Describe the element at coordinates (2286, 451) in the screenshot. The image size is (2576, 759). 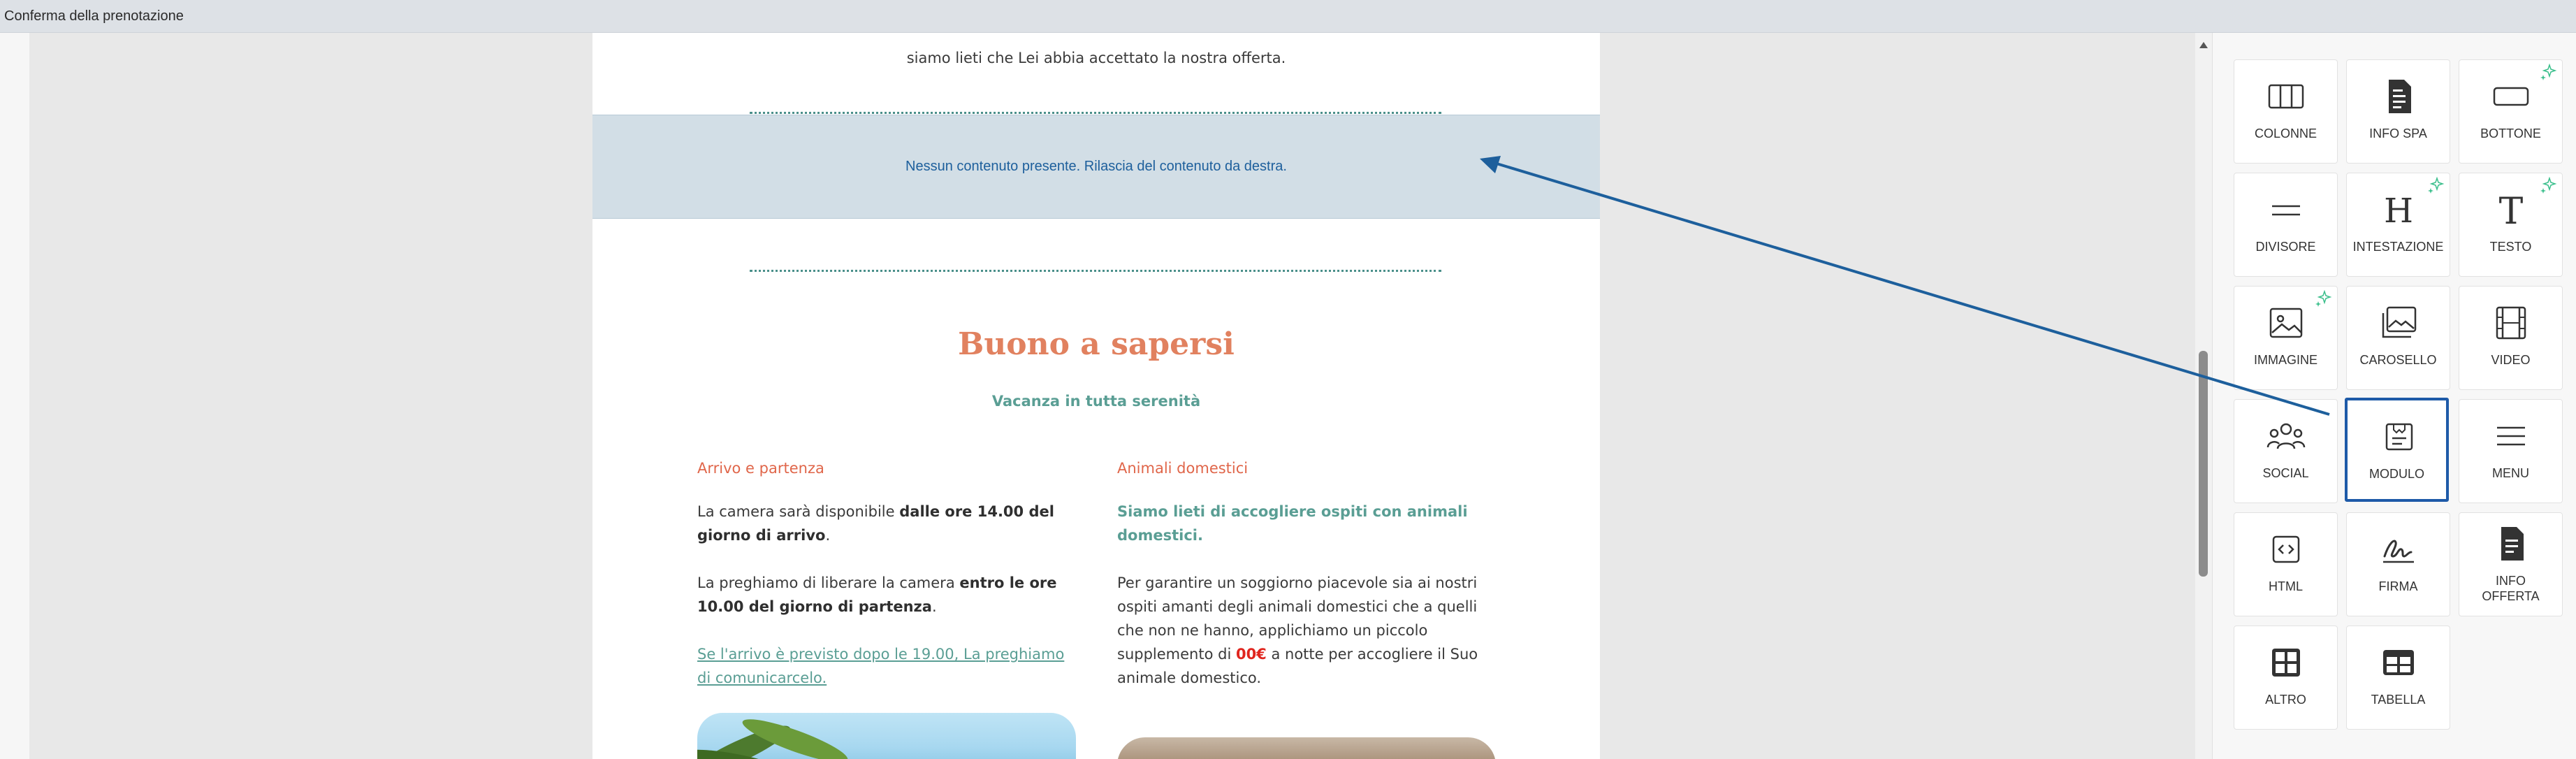
I see `tile-social: SOCIAL` at that location.